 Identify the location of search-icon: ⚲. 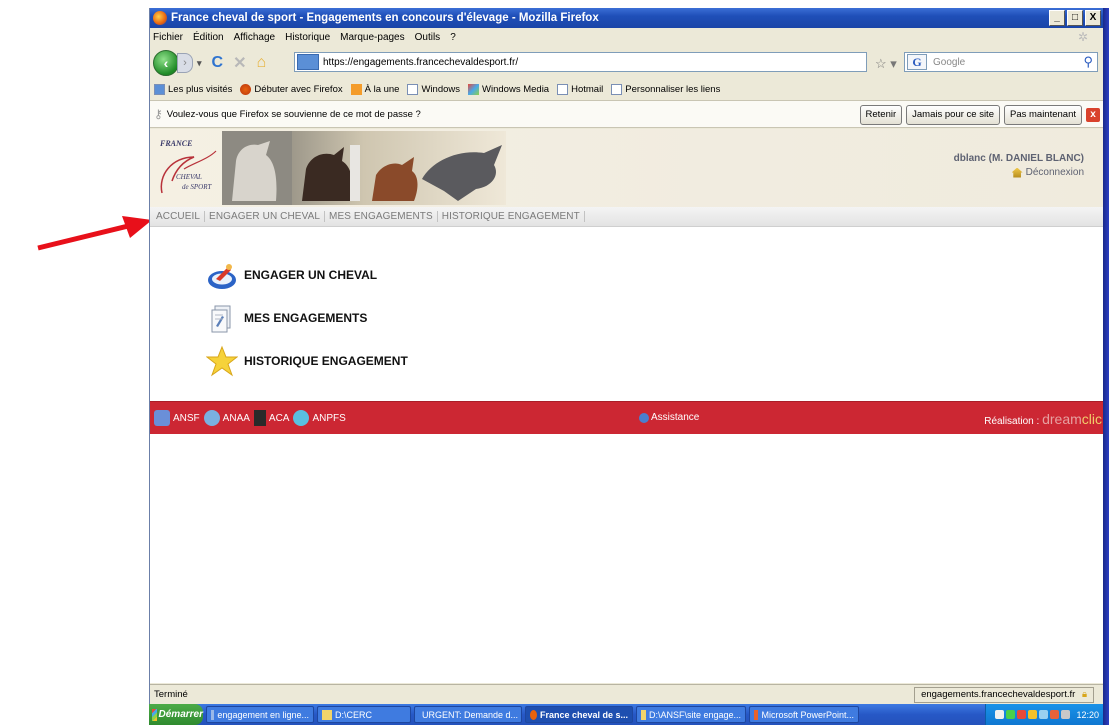
(1088, 62).